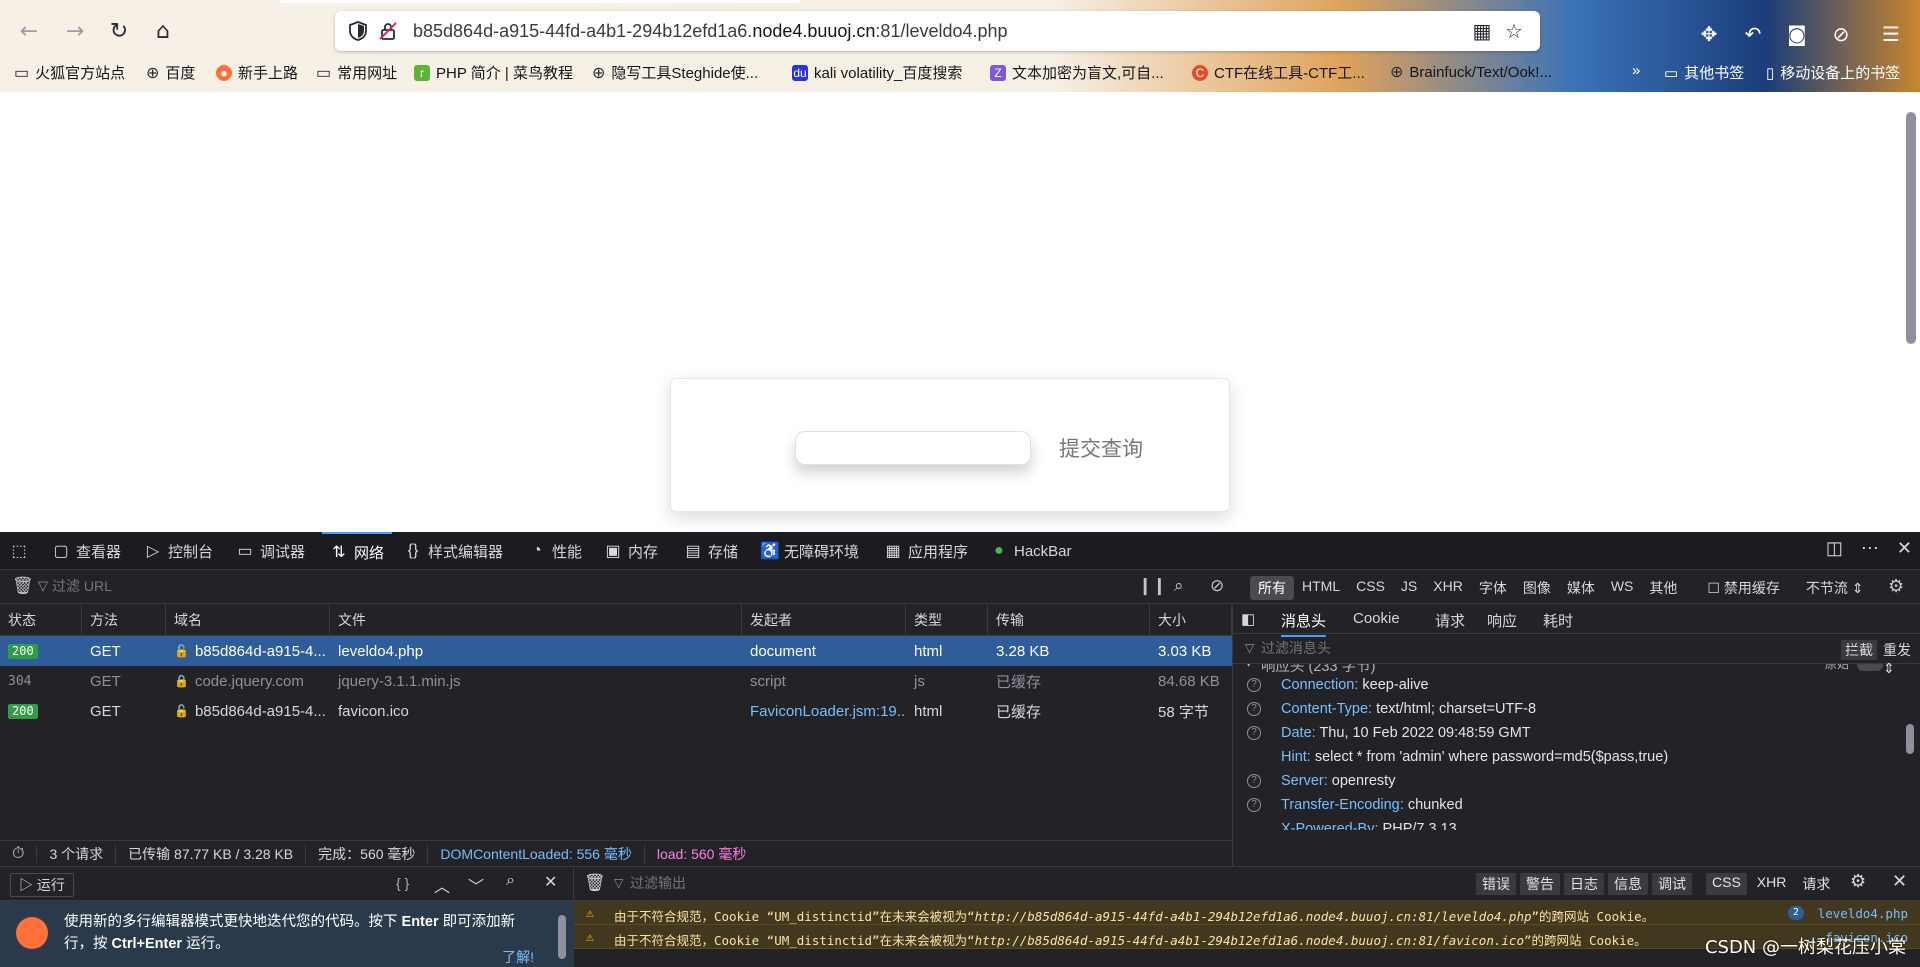 The height and width of the screenshot is (967, 1920). What do you see at coordinates (877, 72) in the screenshot?
I see `bookmark-item: du kali volatility_百度搜索` at bounding box center [877, 72].